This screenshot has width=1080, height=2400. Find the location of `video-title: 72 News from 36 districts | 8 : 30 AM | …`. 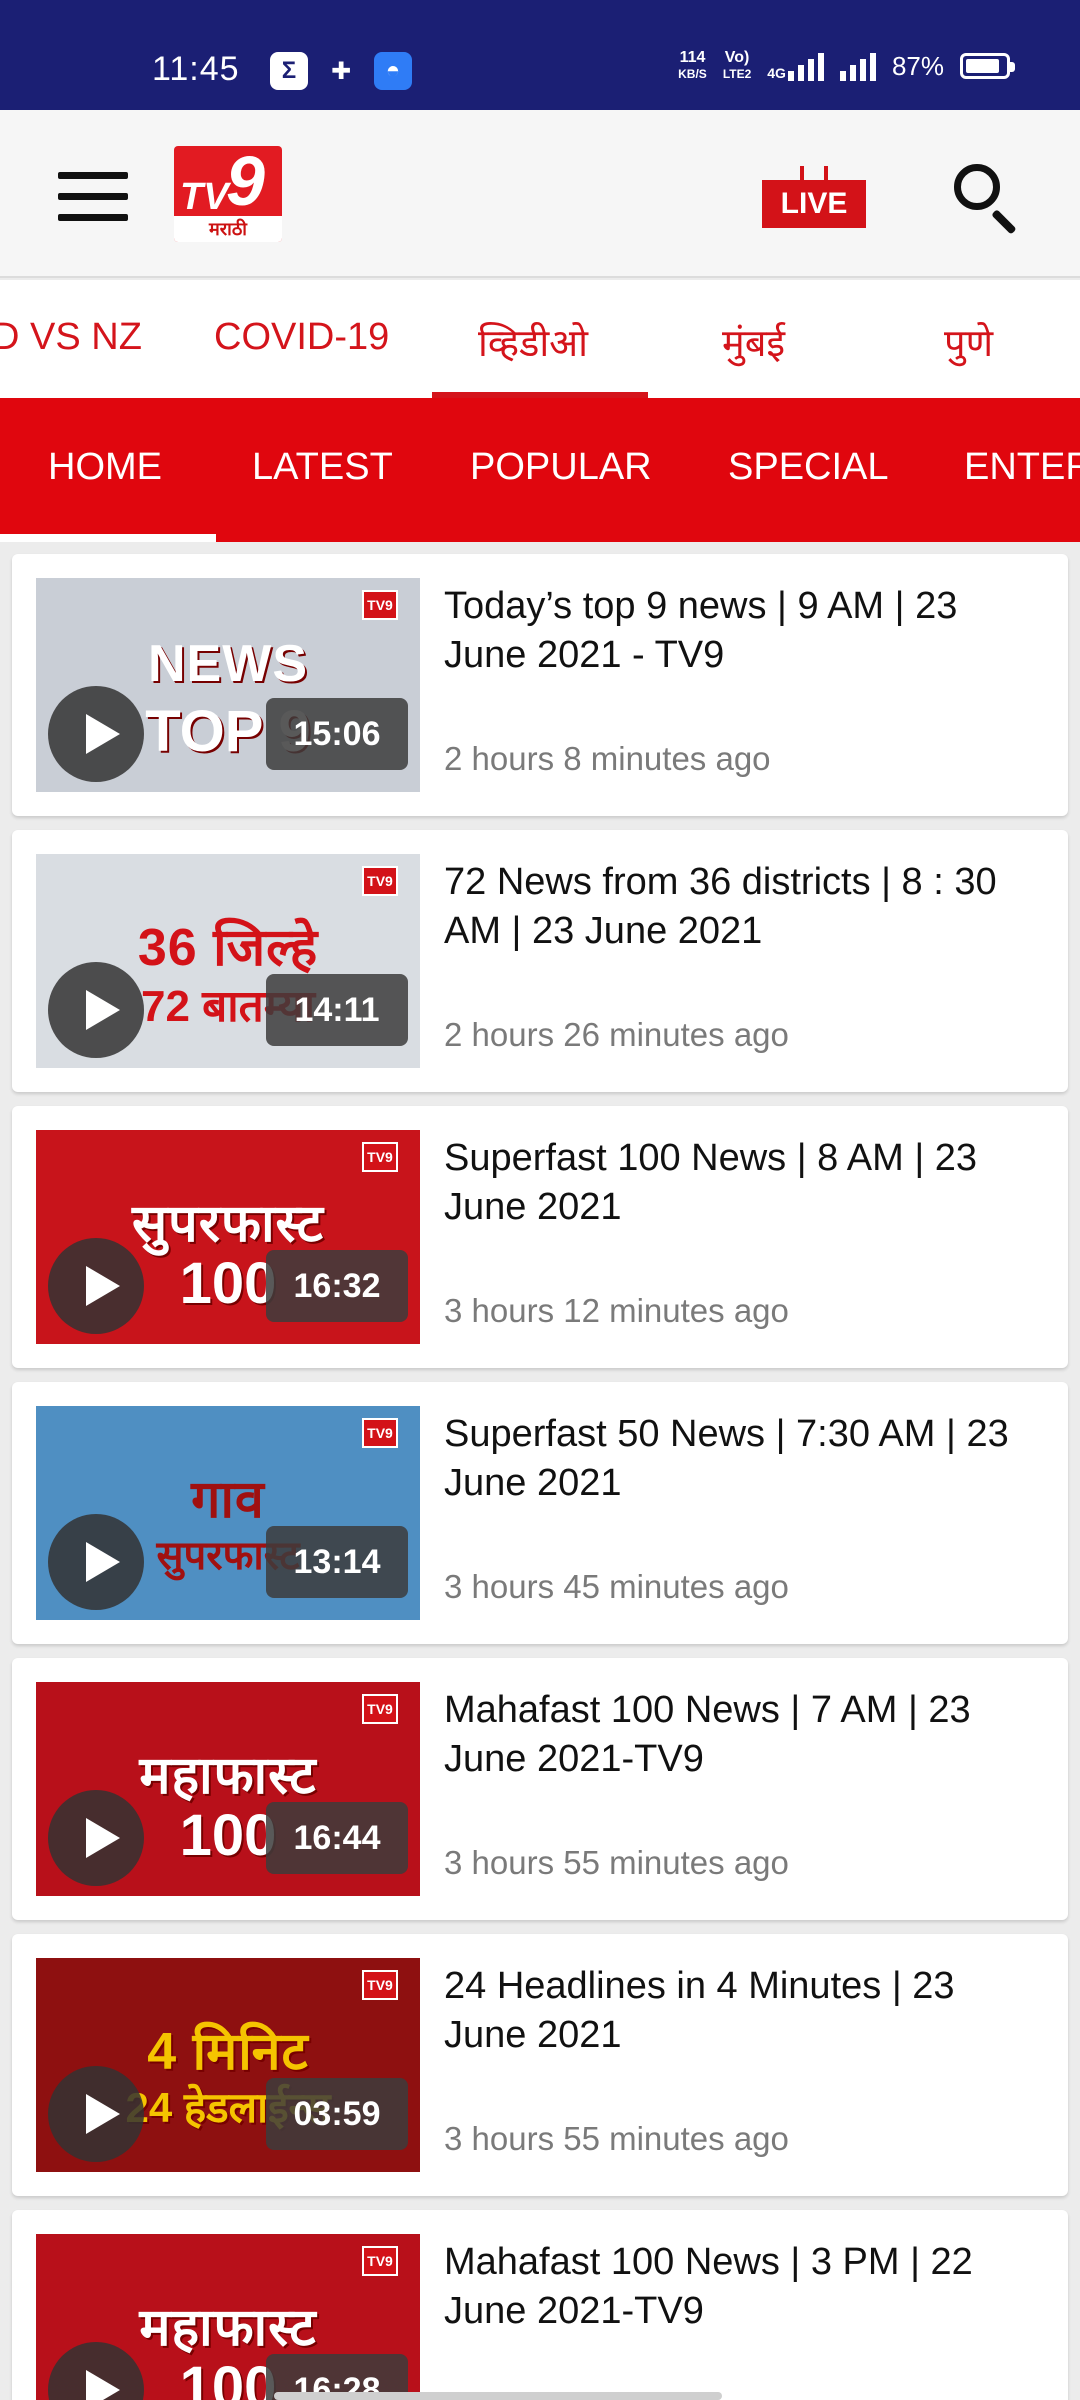

video-title: 72 News from 36 districts | 8 : 30 AM | … is located at coordinates (744, 907).